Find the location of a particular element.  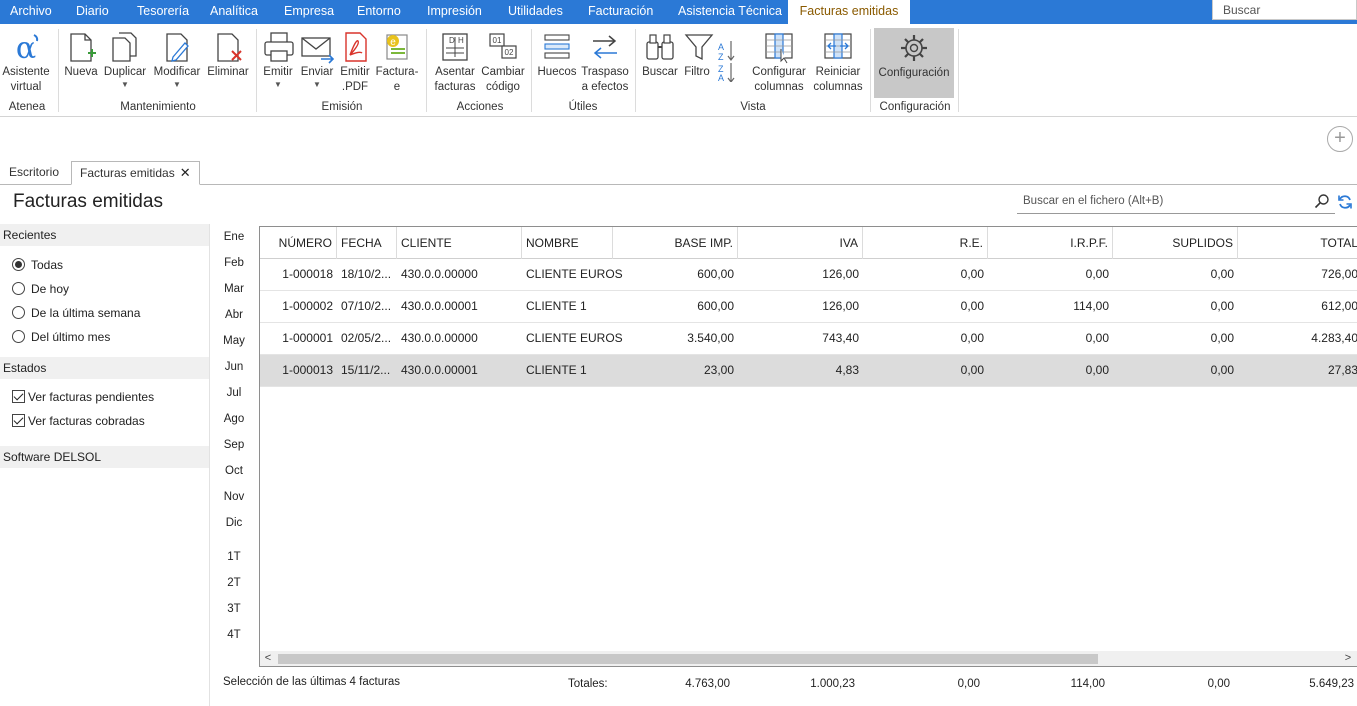

filtro-button: Filtro is located at coordinates (697, 54).